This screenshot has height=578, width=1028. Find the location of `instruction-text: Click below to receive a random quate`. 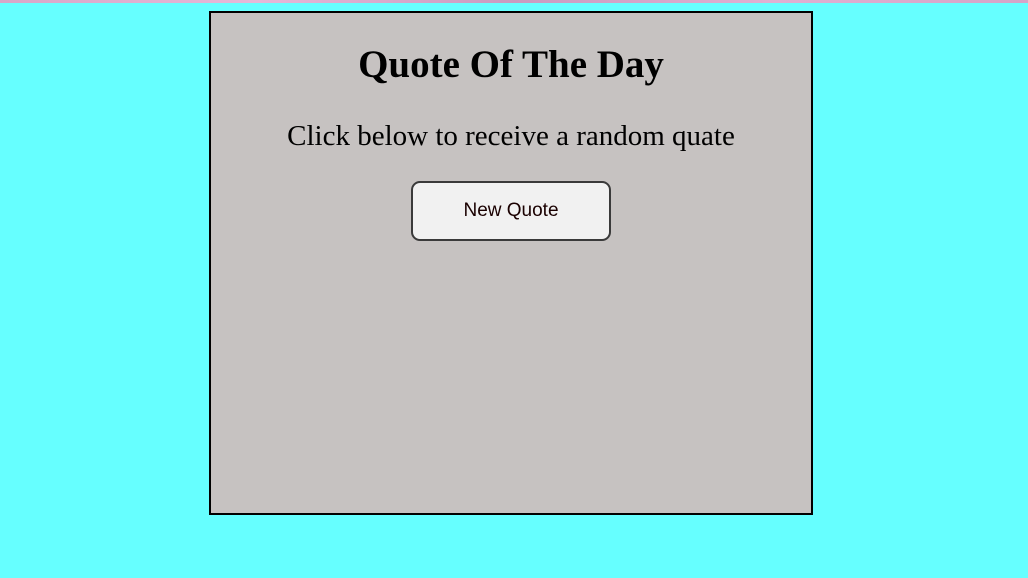

instruction-text: Click below to receive a random quate is located at coordinates (511, 136).